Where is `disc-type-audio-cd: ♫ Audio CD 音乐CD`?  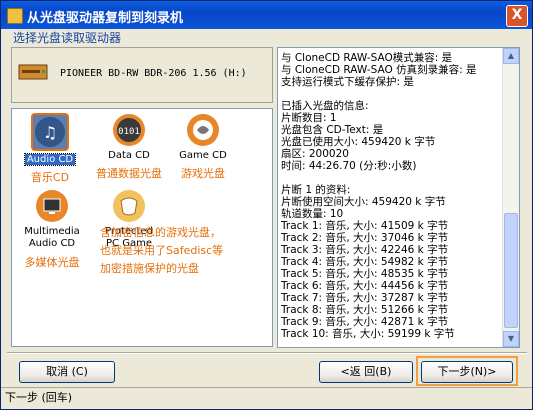
disc-type-audio-cd: ♫ Audio CD 音乐CD is located at coordinates (50, 149).